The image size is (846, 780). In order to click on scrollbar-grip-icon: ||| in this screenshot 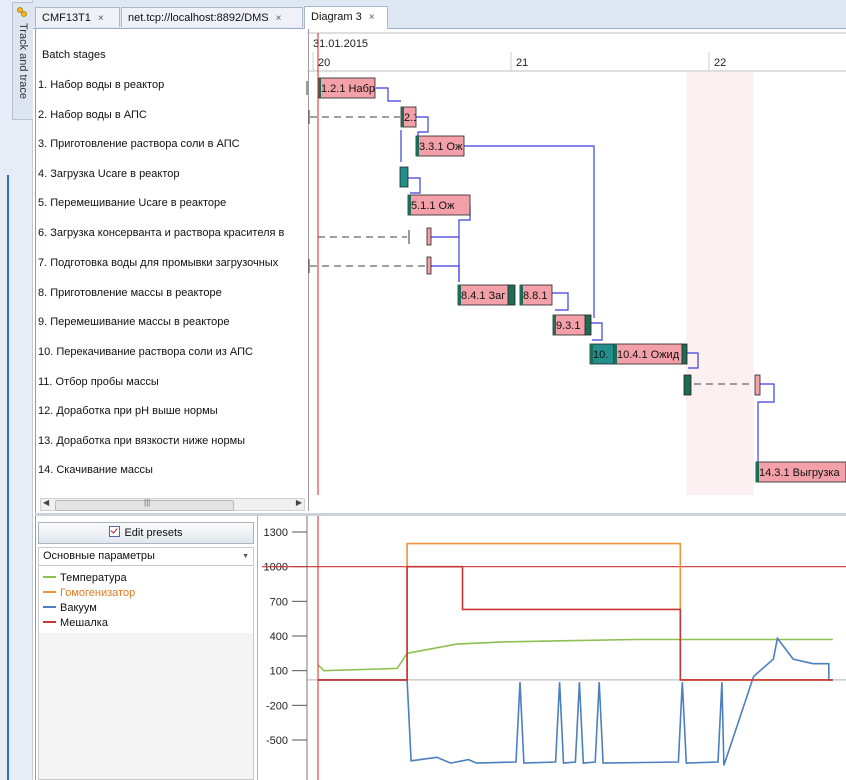, I will do `click(147, 502)`.